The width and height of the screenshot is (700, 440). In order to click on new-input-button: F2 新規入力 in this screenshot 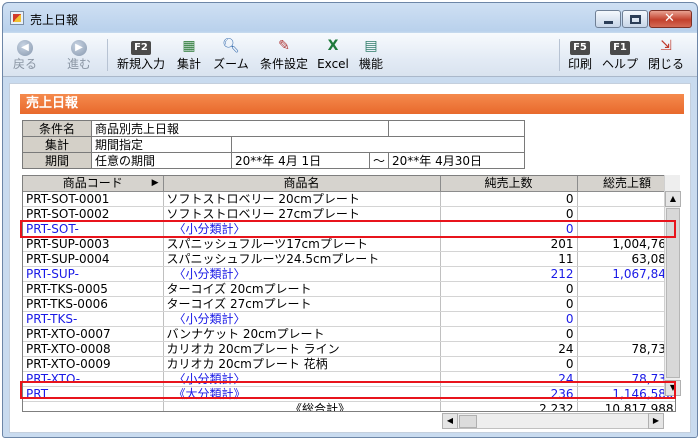, I will do `click(141, 55)`.